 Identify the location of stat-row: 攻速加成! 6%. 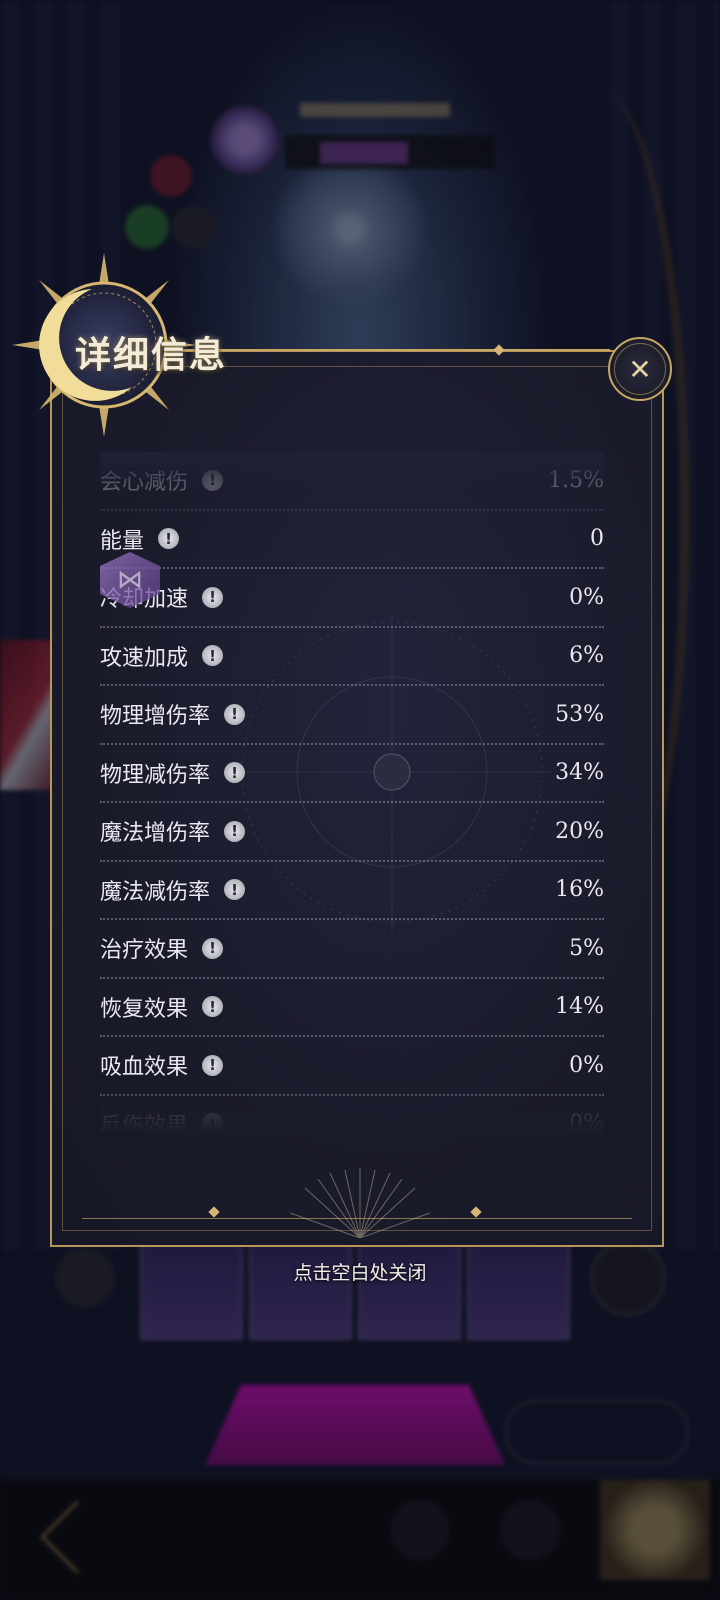
(352, 657).